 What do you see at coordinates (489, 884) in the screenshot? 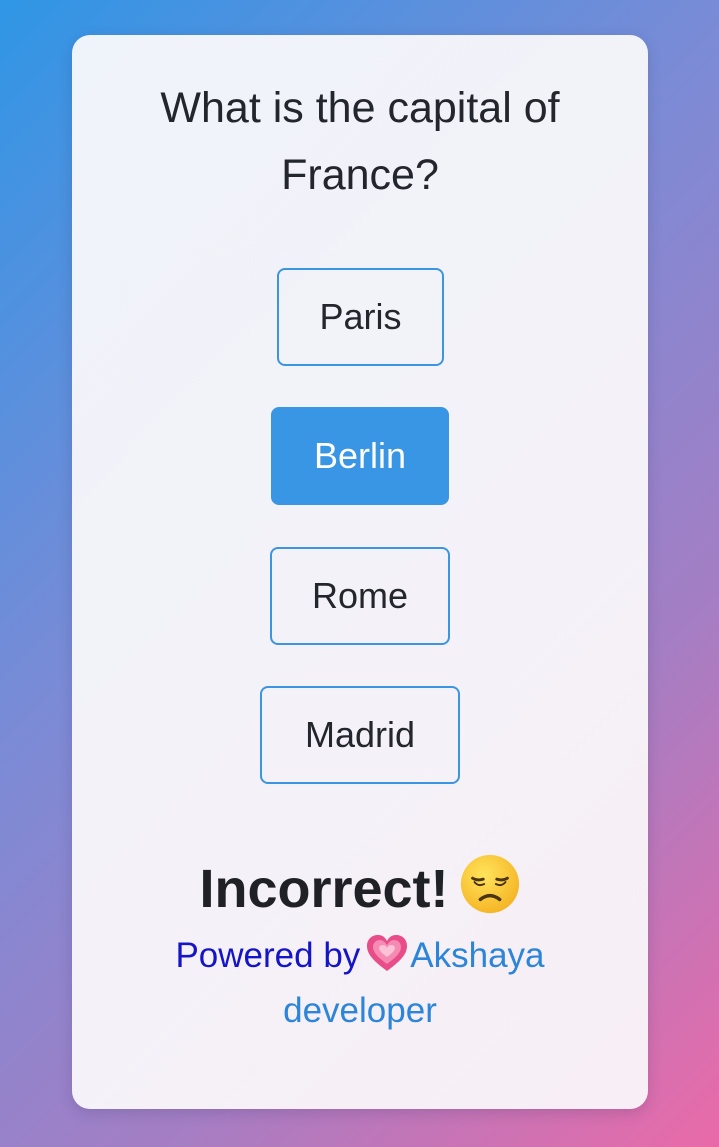
I see `disappointed-face-icon` at bounding box center [489, 884].